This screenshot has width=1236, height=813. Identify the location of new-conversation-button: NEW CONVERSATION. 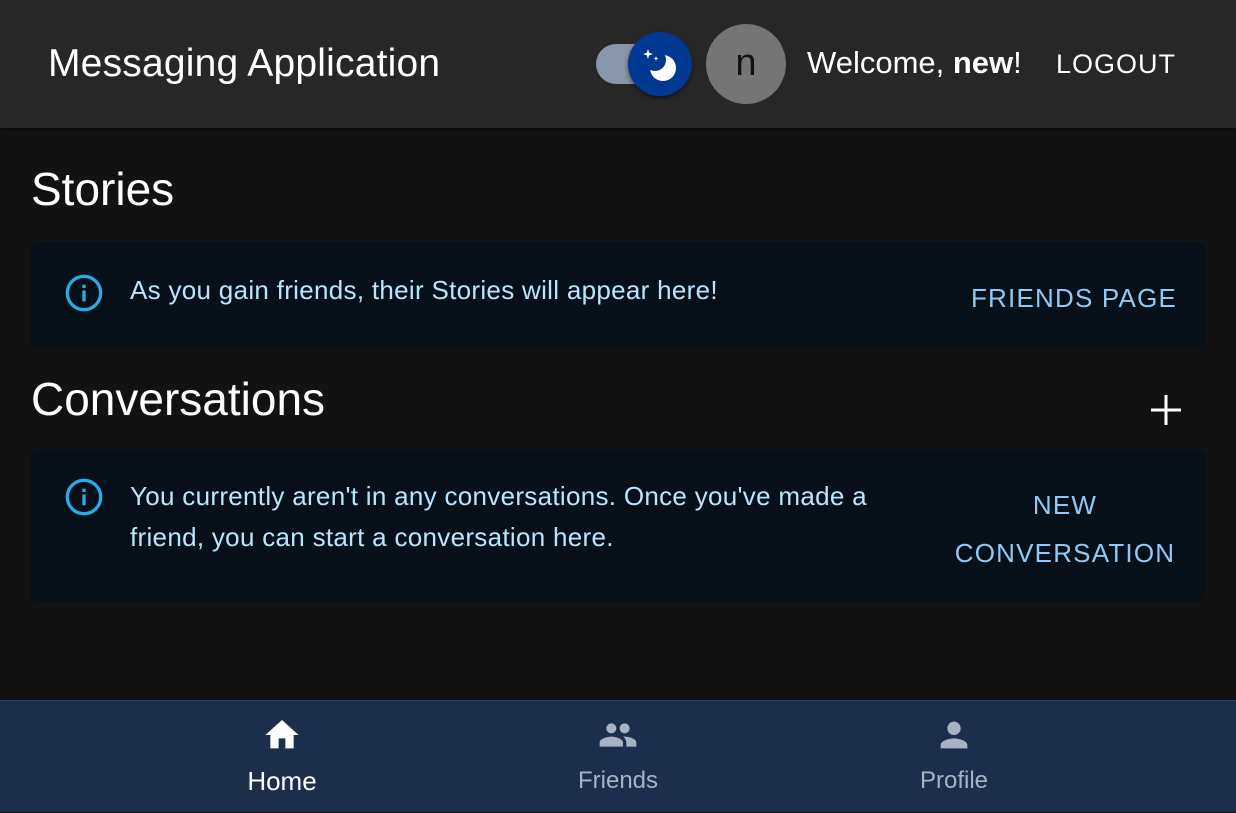
(1065, 529).